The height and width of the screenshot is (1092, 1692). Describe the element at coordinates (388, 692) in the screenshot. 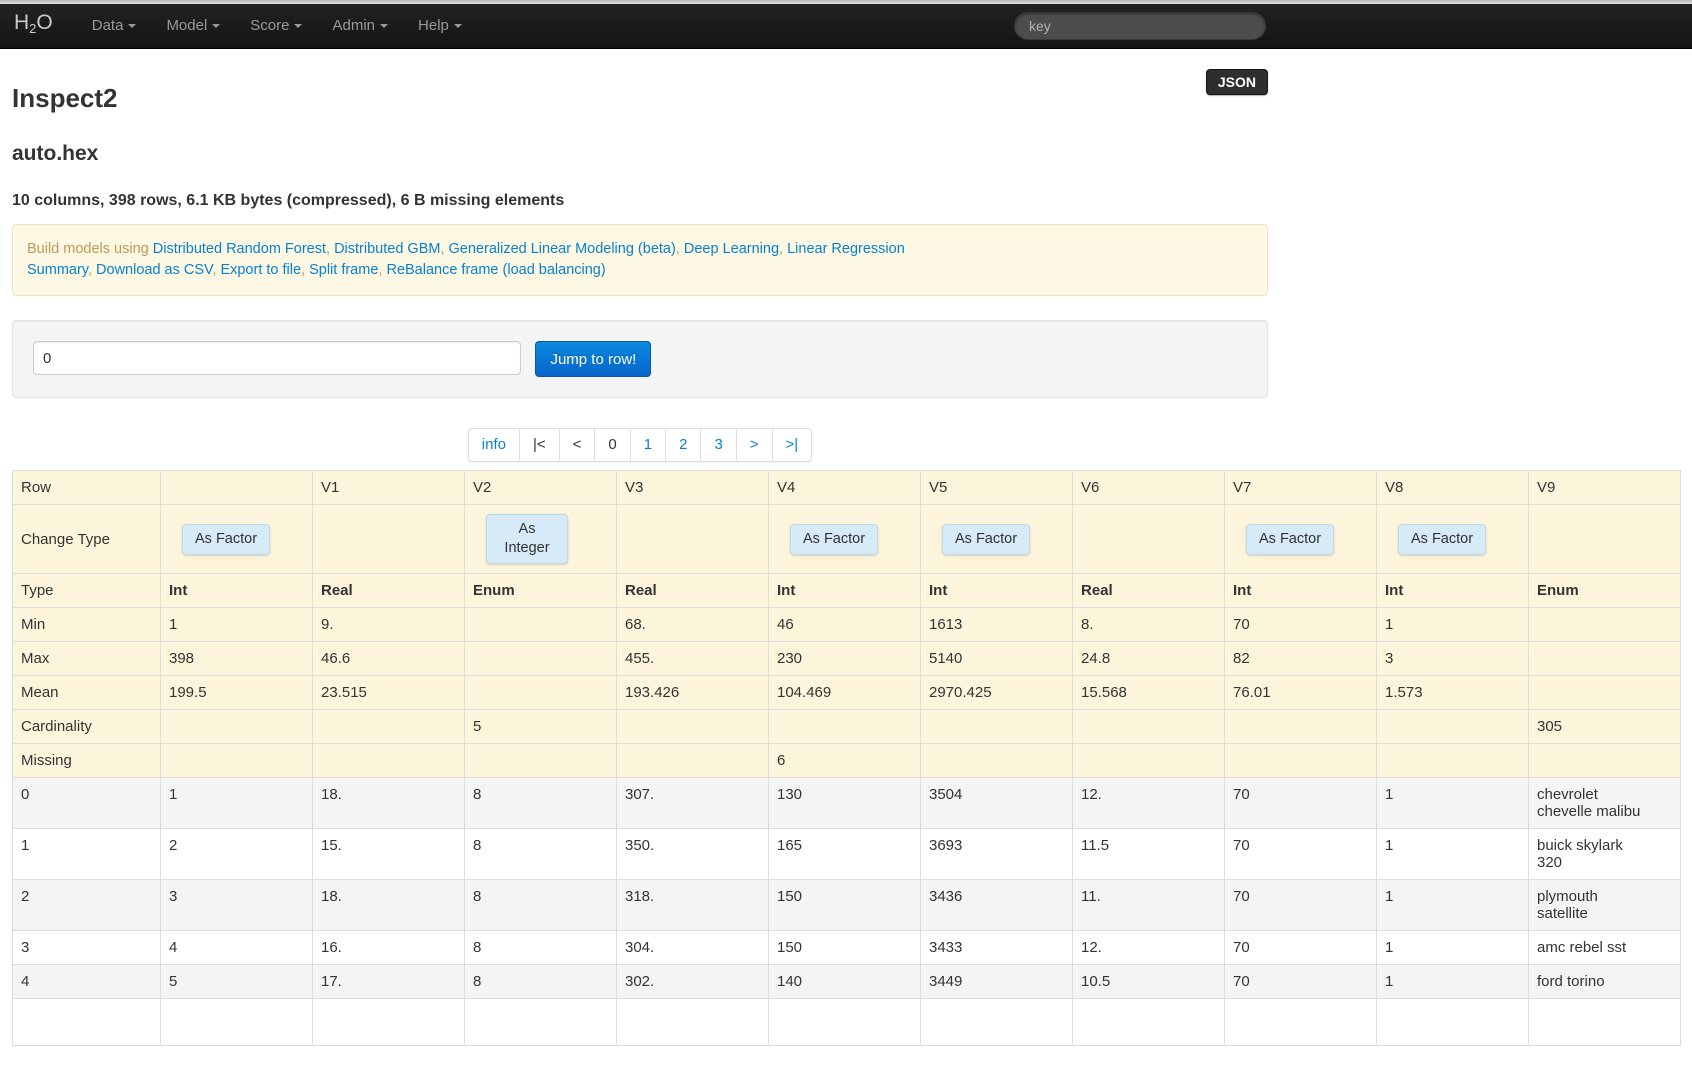

I see `stat-cell: 23.515` at that location.